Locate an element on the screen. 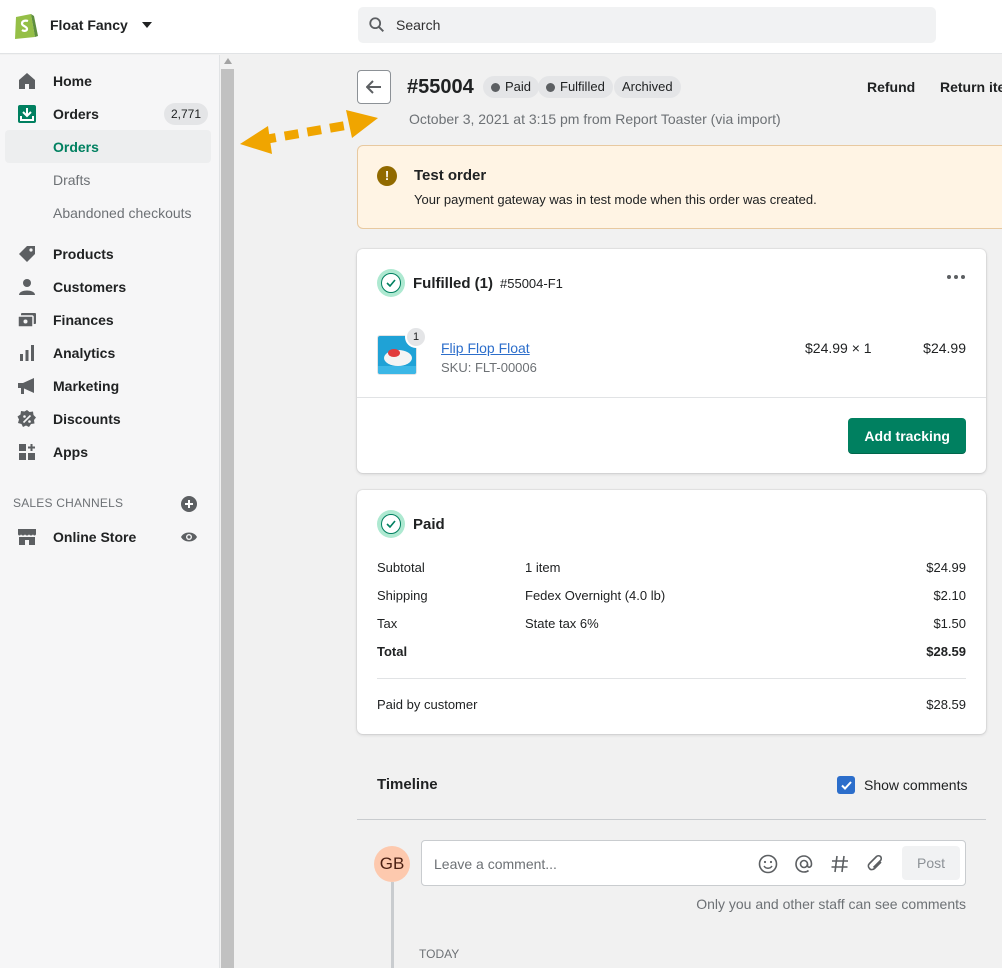 The width and height of the screenshot is (1002, 968). sales-channels-heading: SALES CHANNELS is located at coordinates (68, 503).